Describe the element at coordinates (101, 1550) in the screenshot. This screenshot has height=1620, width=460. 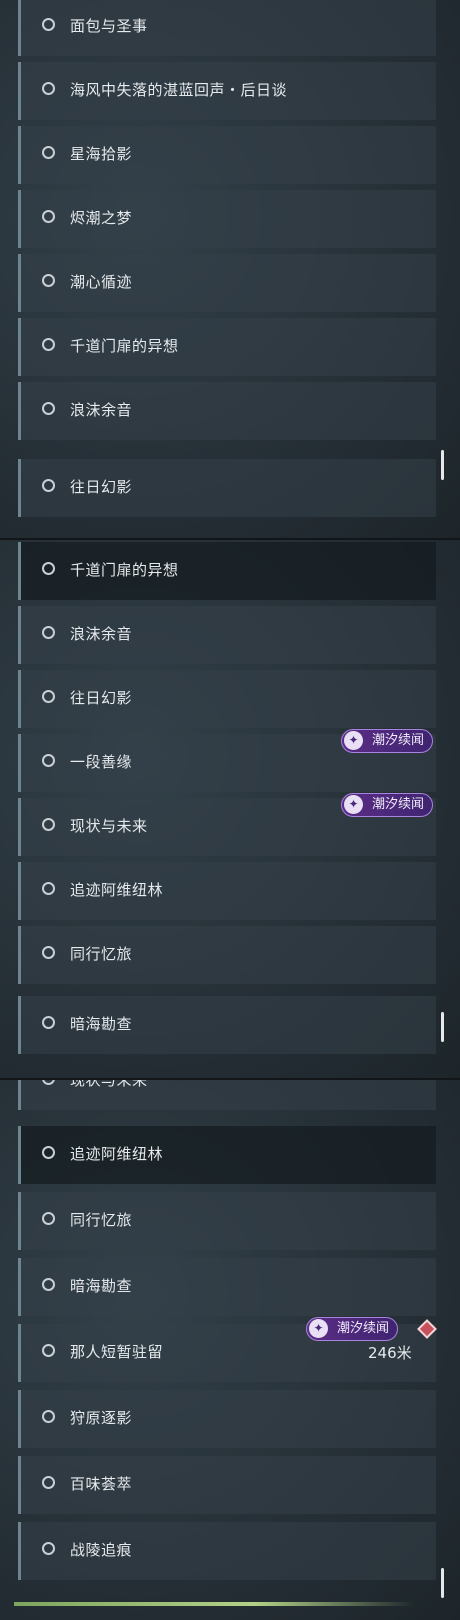
I see `quest-label: 战陵追痕` at that location.